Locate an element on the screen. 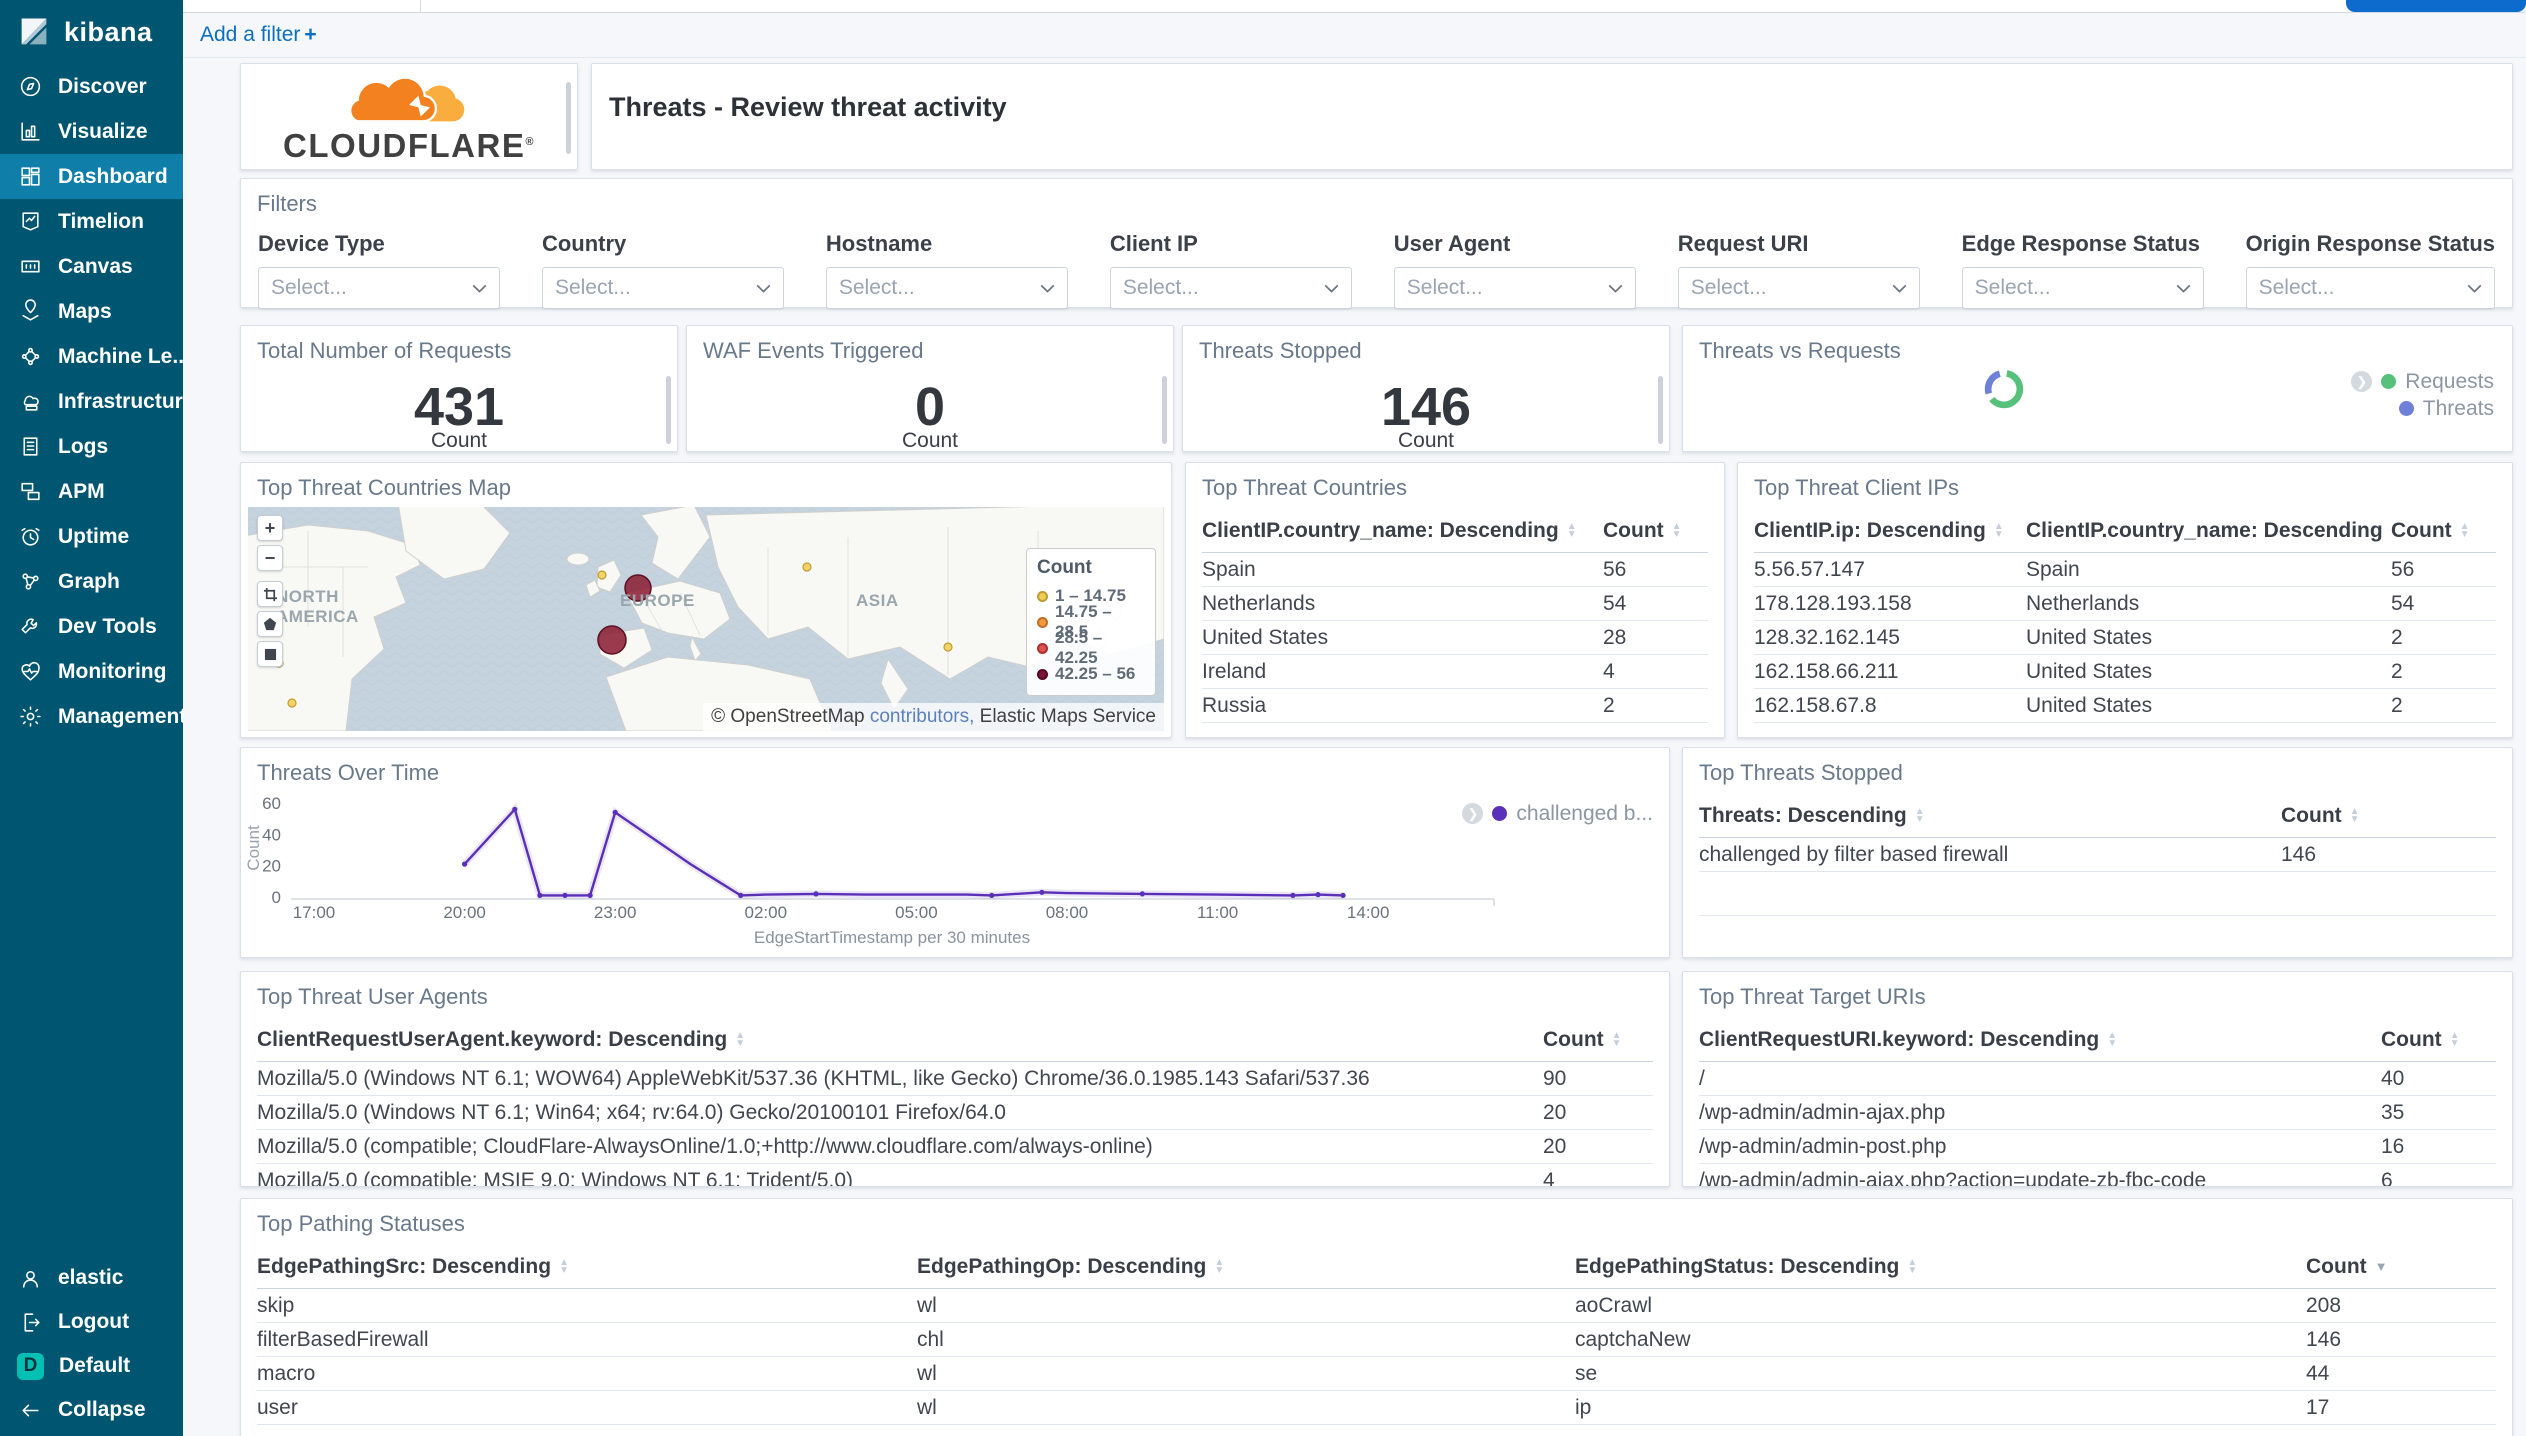  map-polygon-tool-button is located at coordinates (270, 624).